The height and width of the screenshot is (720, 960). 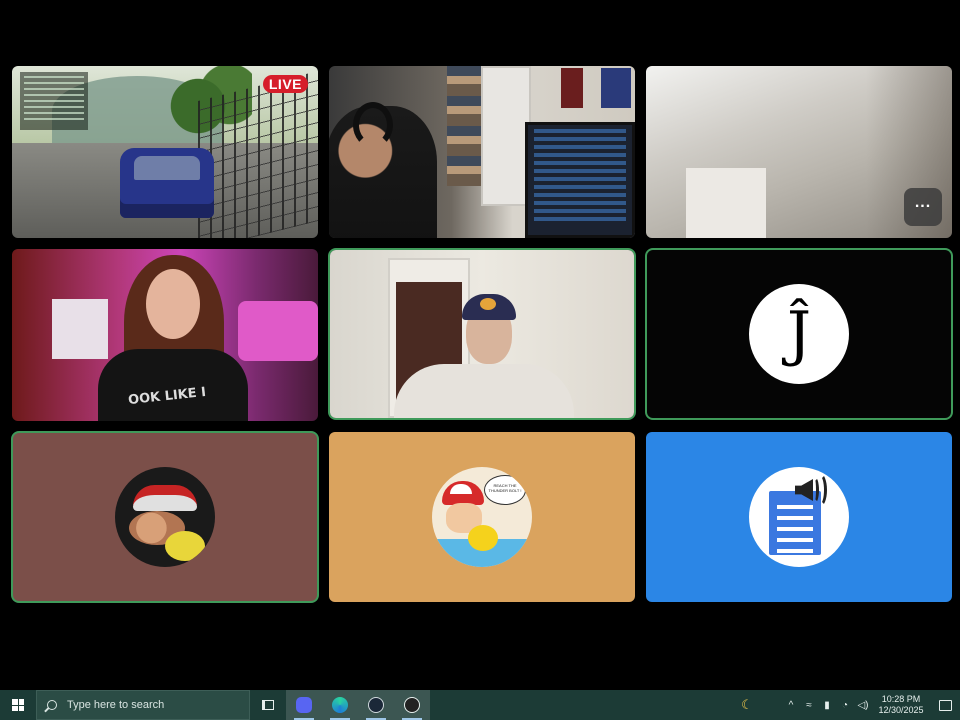 I want to click on task-view-icon, so click(x=268, y=705).